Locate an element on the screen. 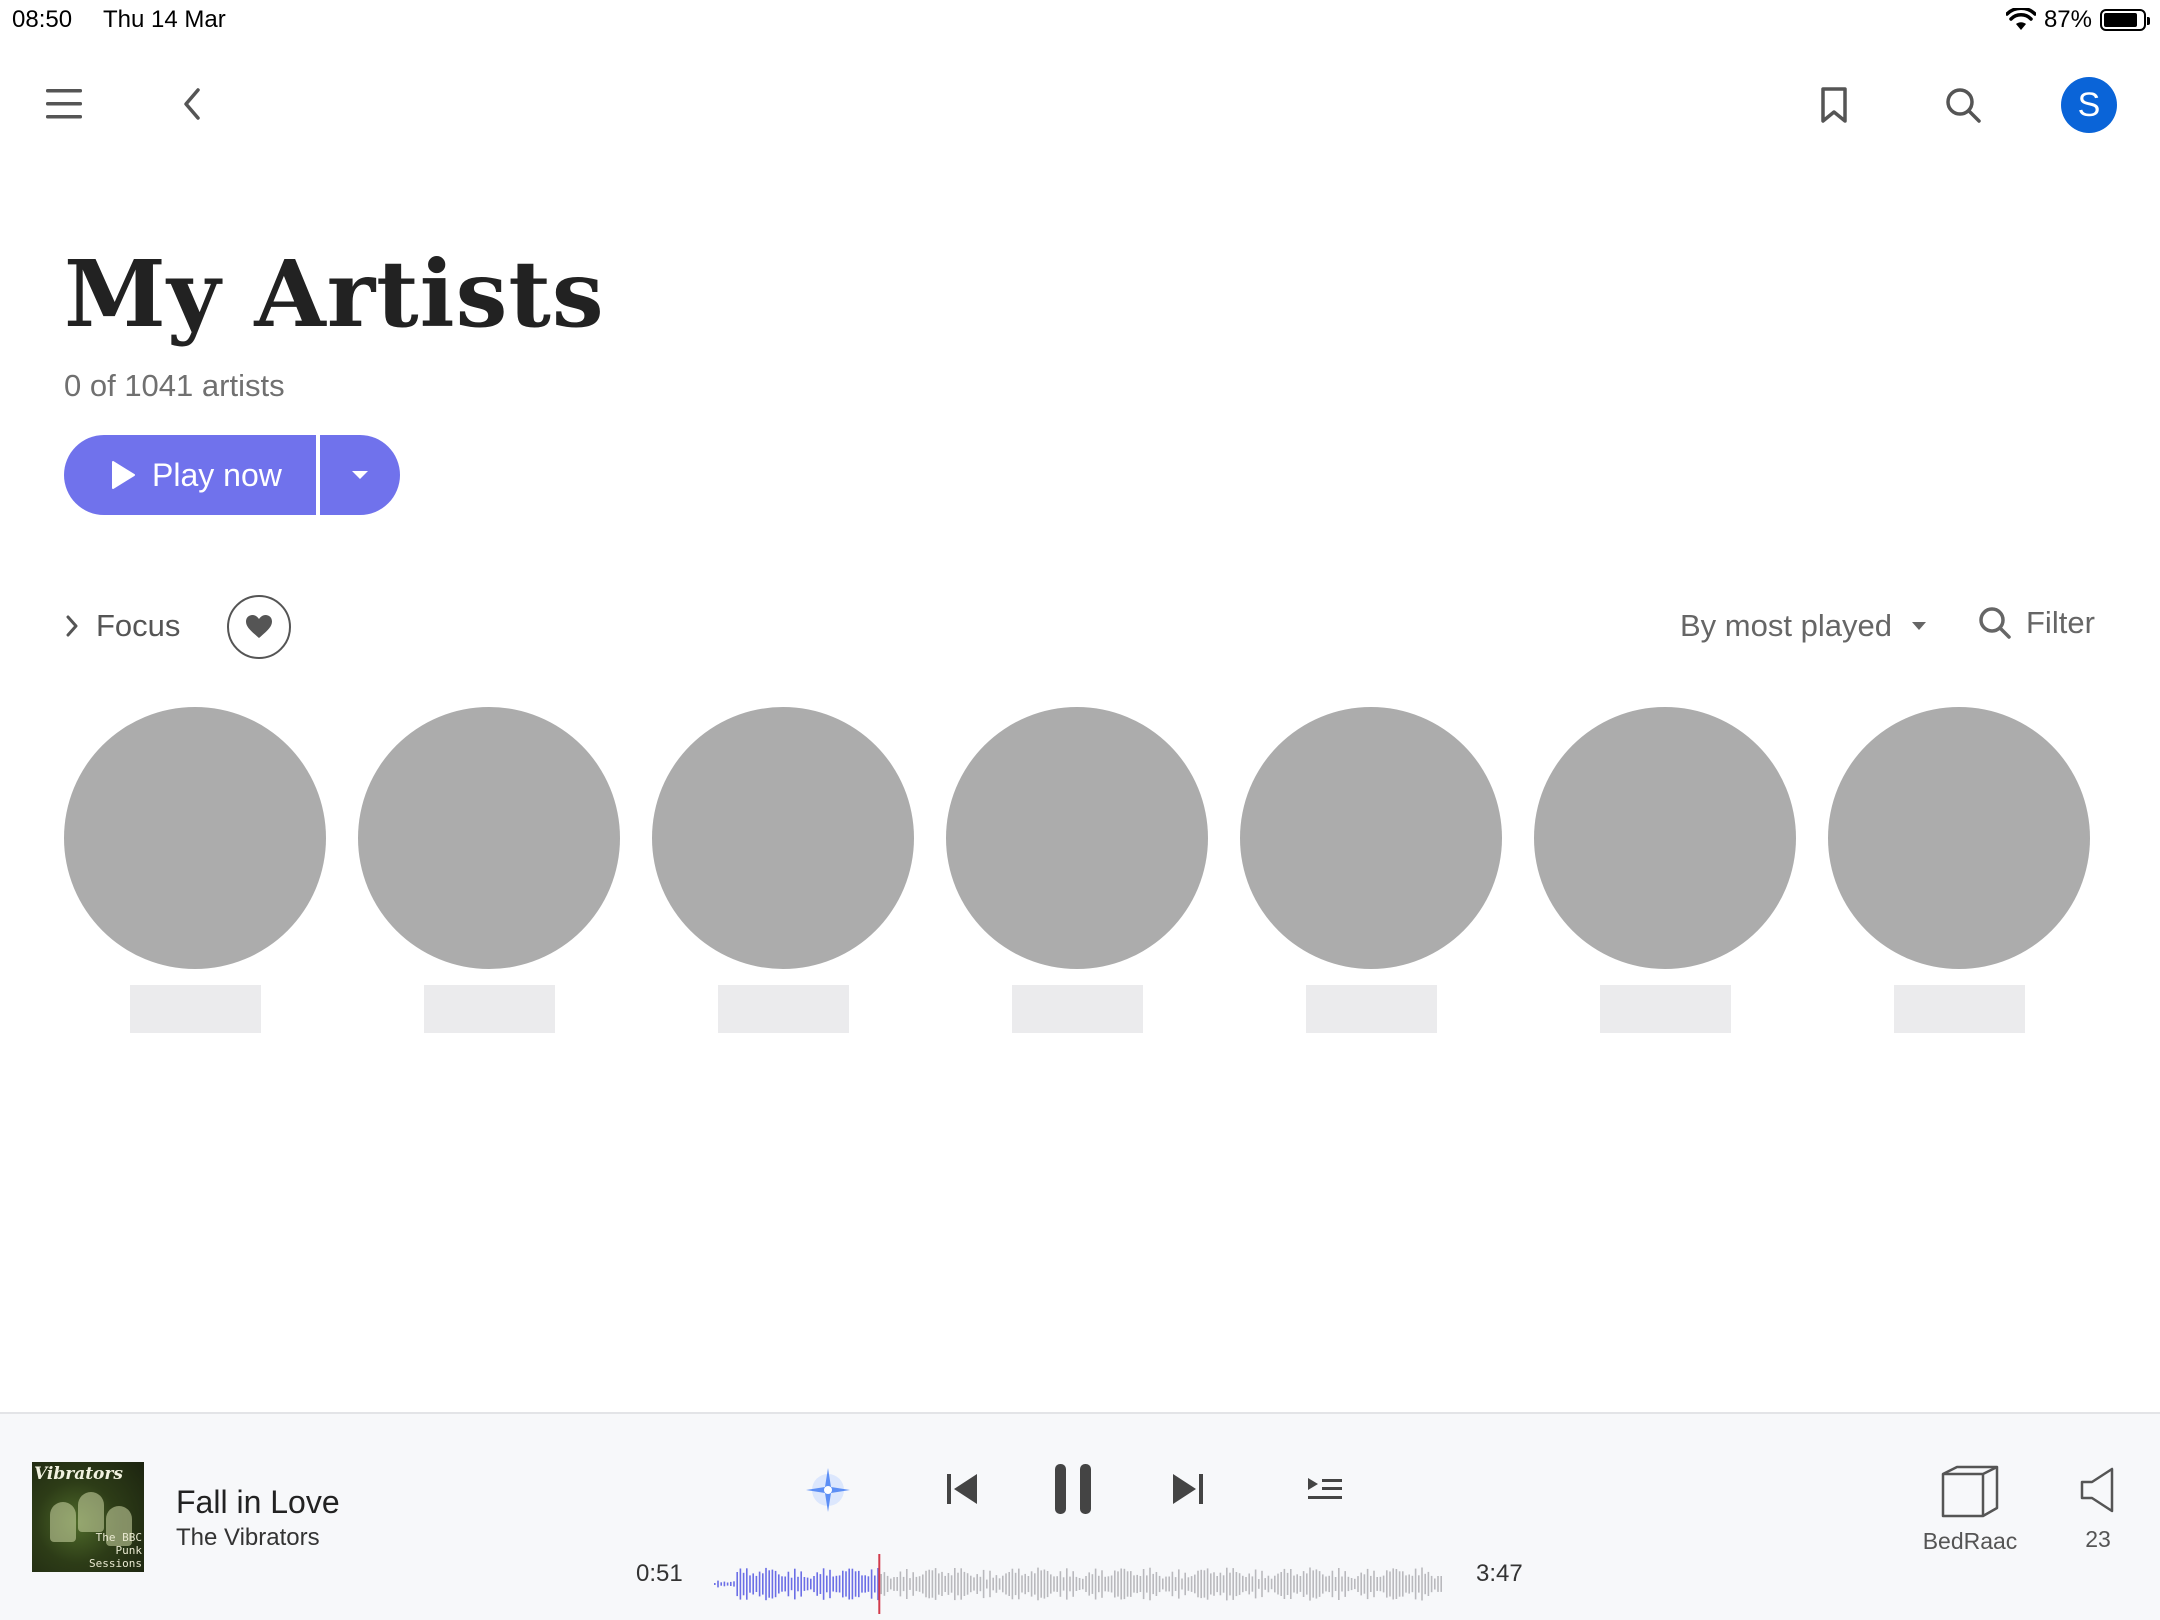 This screenshot has height=1620, width=2160. playhead is located at coordinates (879, 1584).